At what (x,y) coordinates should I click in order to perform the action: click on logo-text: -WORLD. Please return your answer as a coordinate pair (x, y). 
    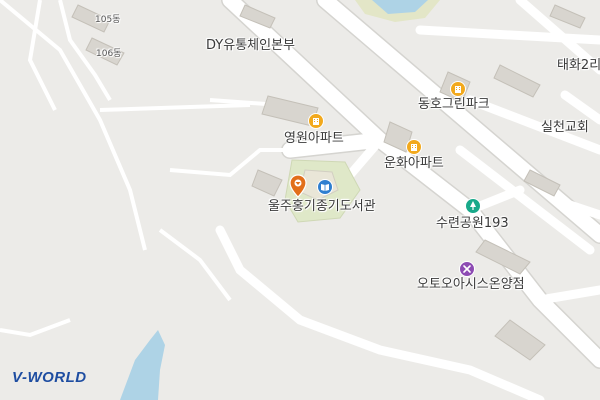
    Looking at the image, I should click on (54, 377).